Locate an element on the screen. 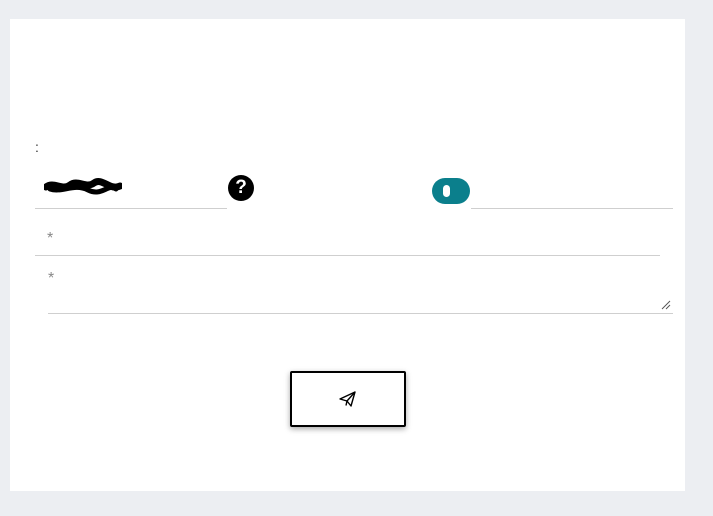 The width and height of the screenshot is (713, 516). text-field-1: * is located at coordinates (347, 239).